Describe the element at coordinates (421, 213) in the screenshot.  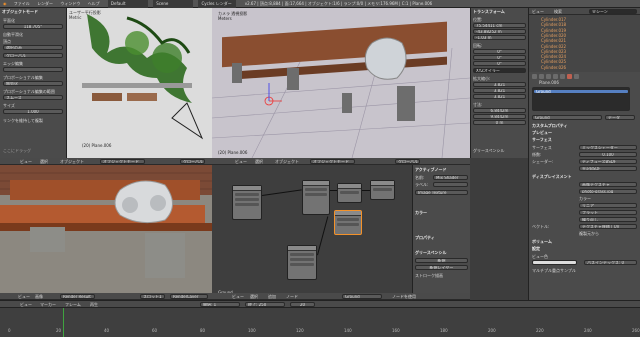
I see `node-color-panel: カラー` at that location.